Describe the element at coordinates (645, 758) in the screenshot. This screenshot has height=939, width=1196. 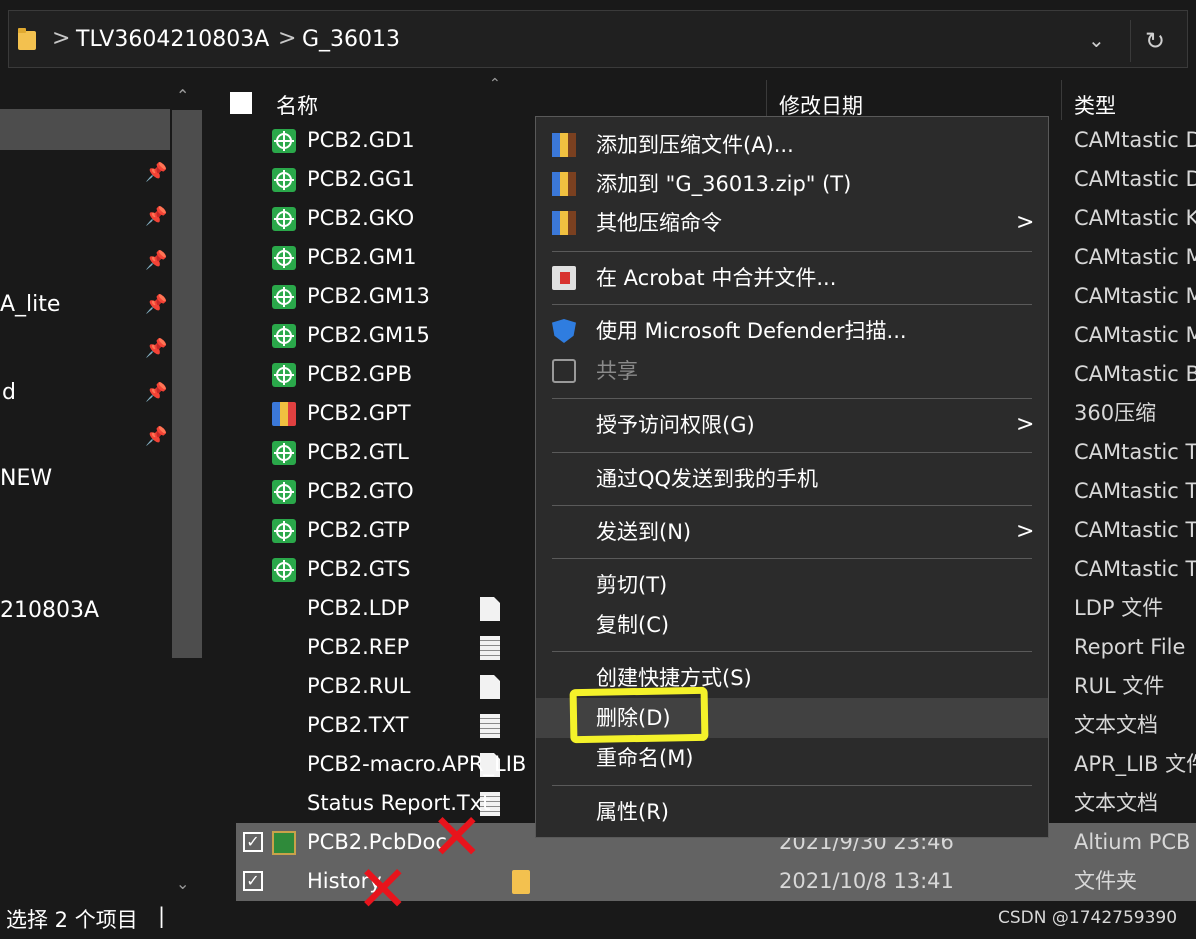
I see `menu-item-label: 重命名(M)` at that location.